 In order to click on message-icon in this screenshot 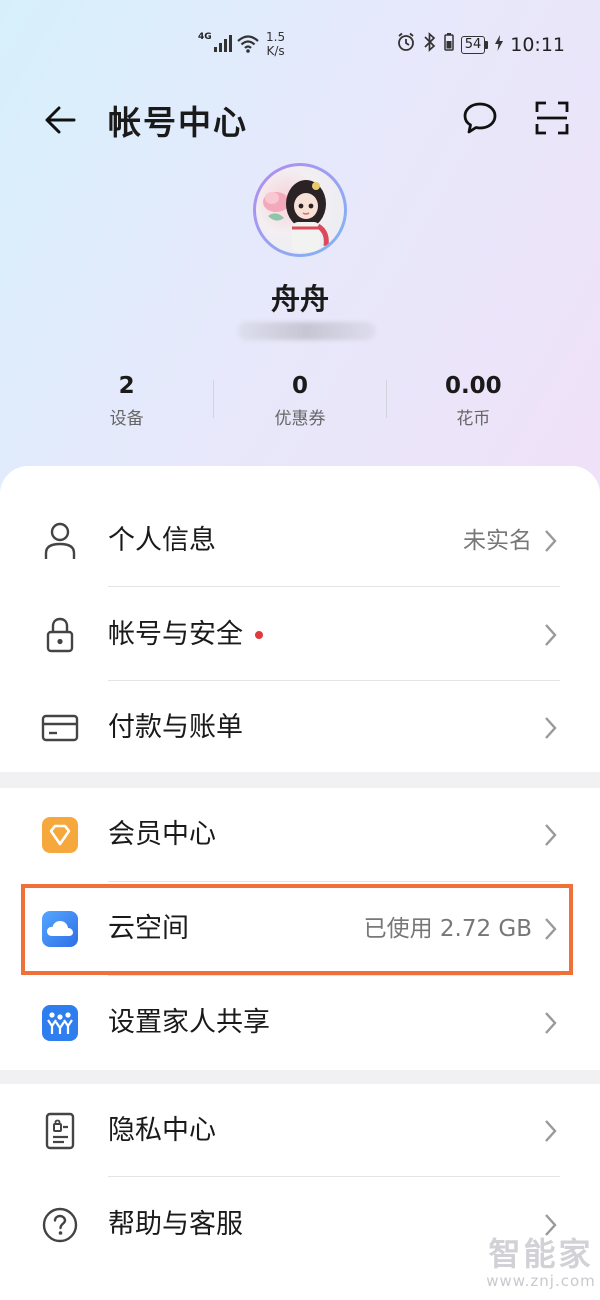, I will do `click(480, 118)`.